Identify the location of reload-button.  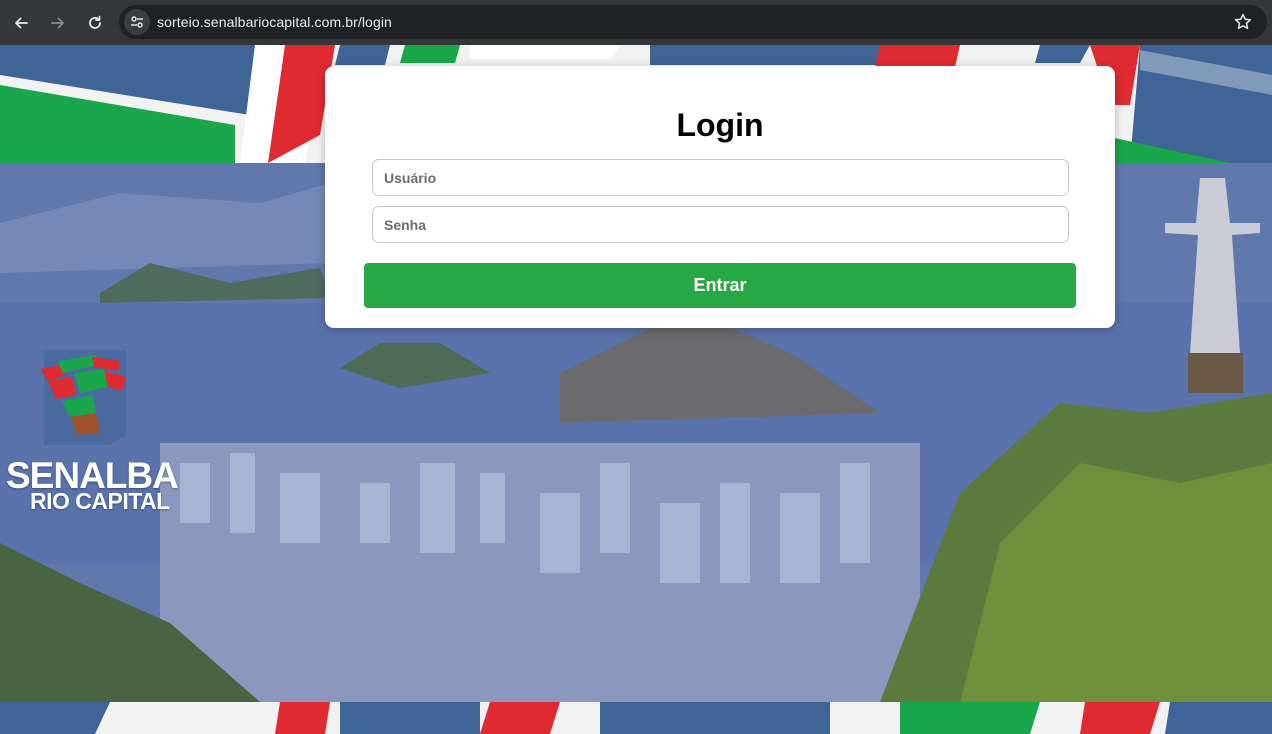
(95, 23).